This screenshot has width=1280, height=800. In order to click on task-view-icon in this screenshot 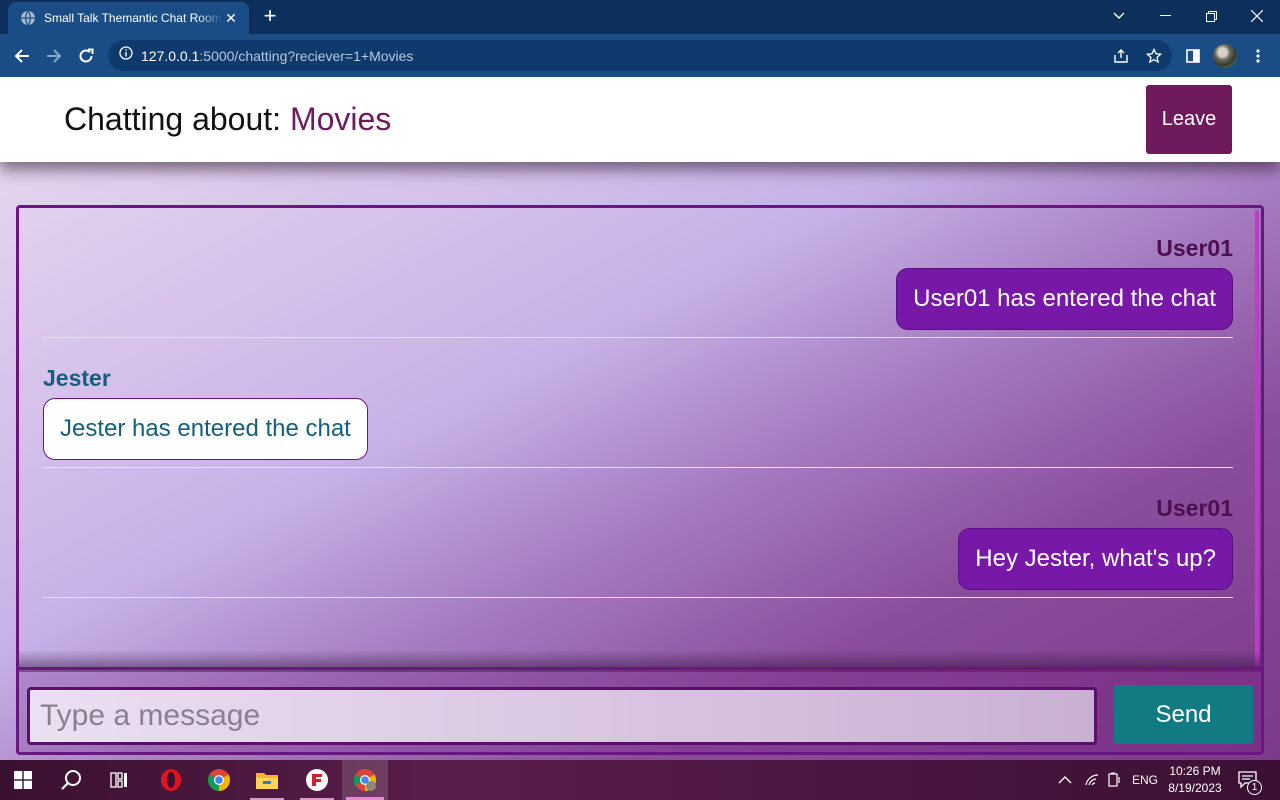, I will do `click(119, 780)`.